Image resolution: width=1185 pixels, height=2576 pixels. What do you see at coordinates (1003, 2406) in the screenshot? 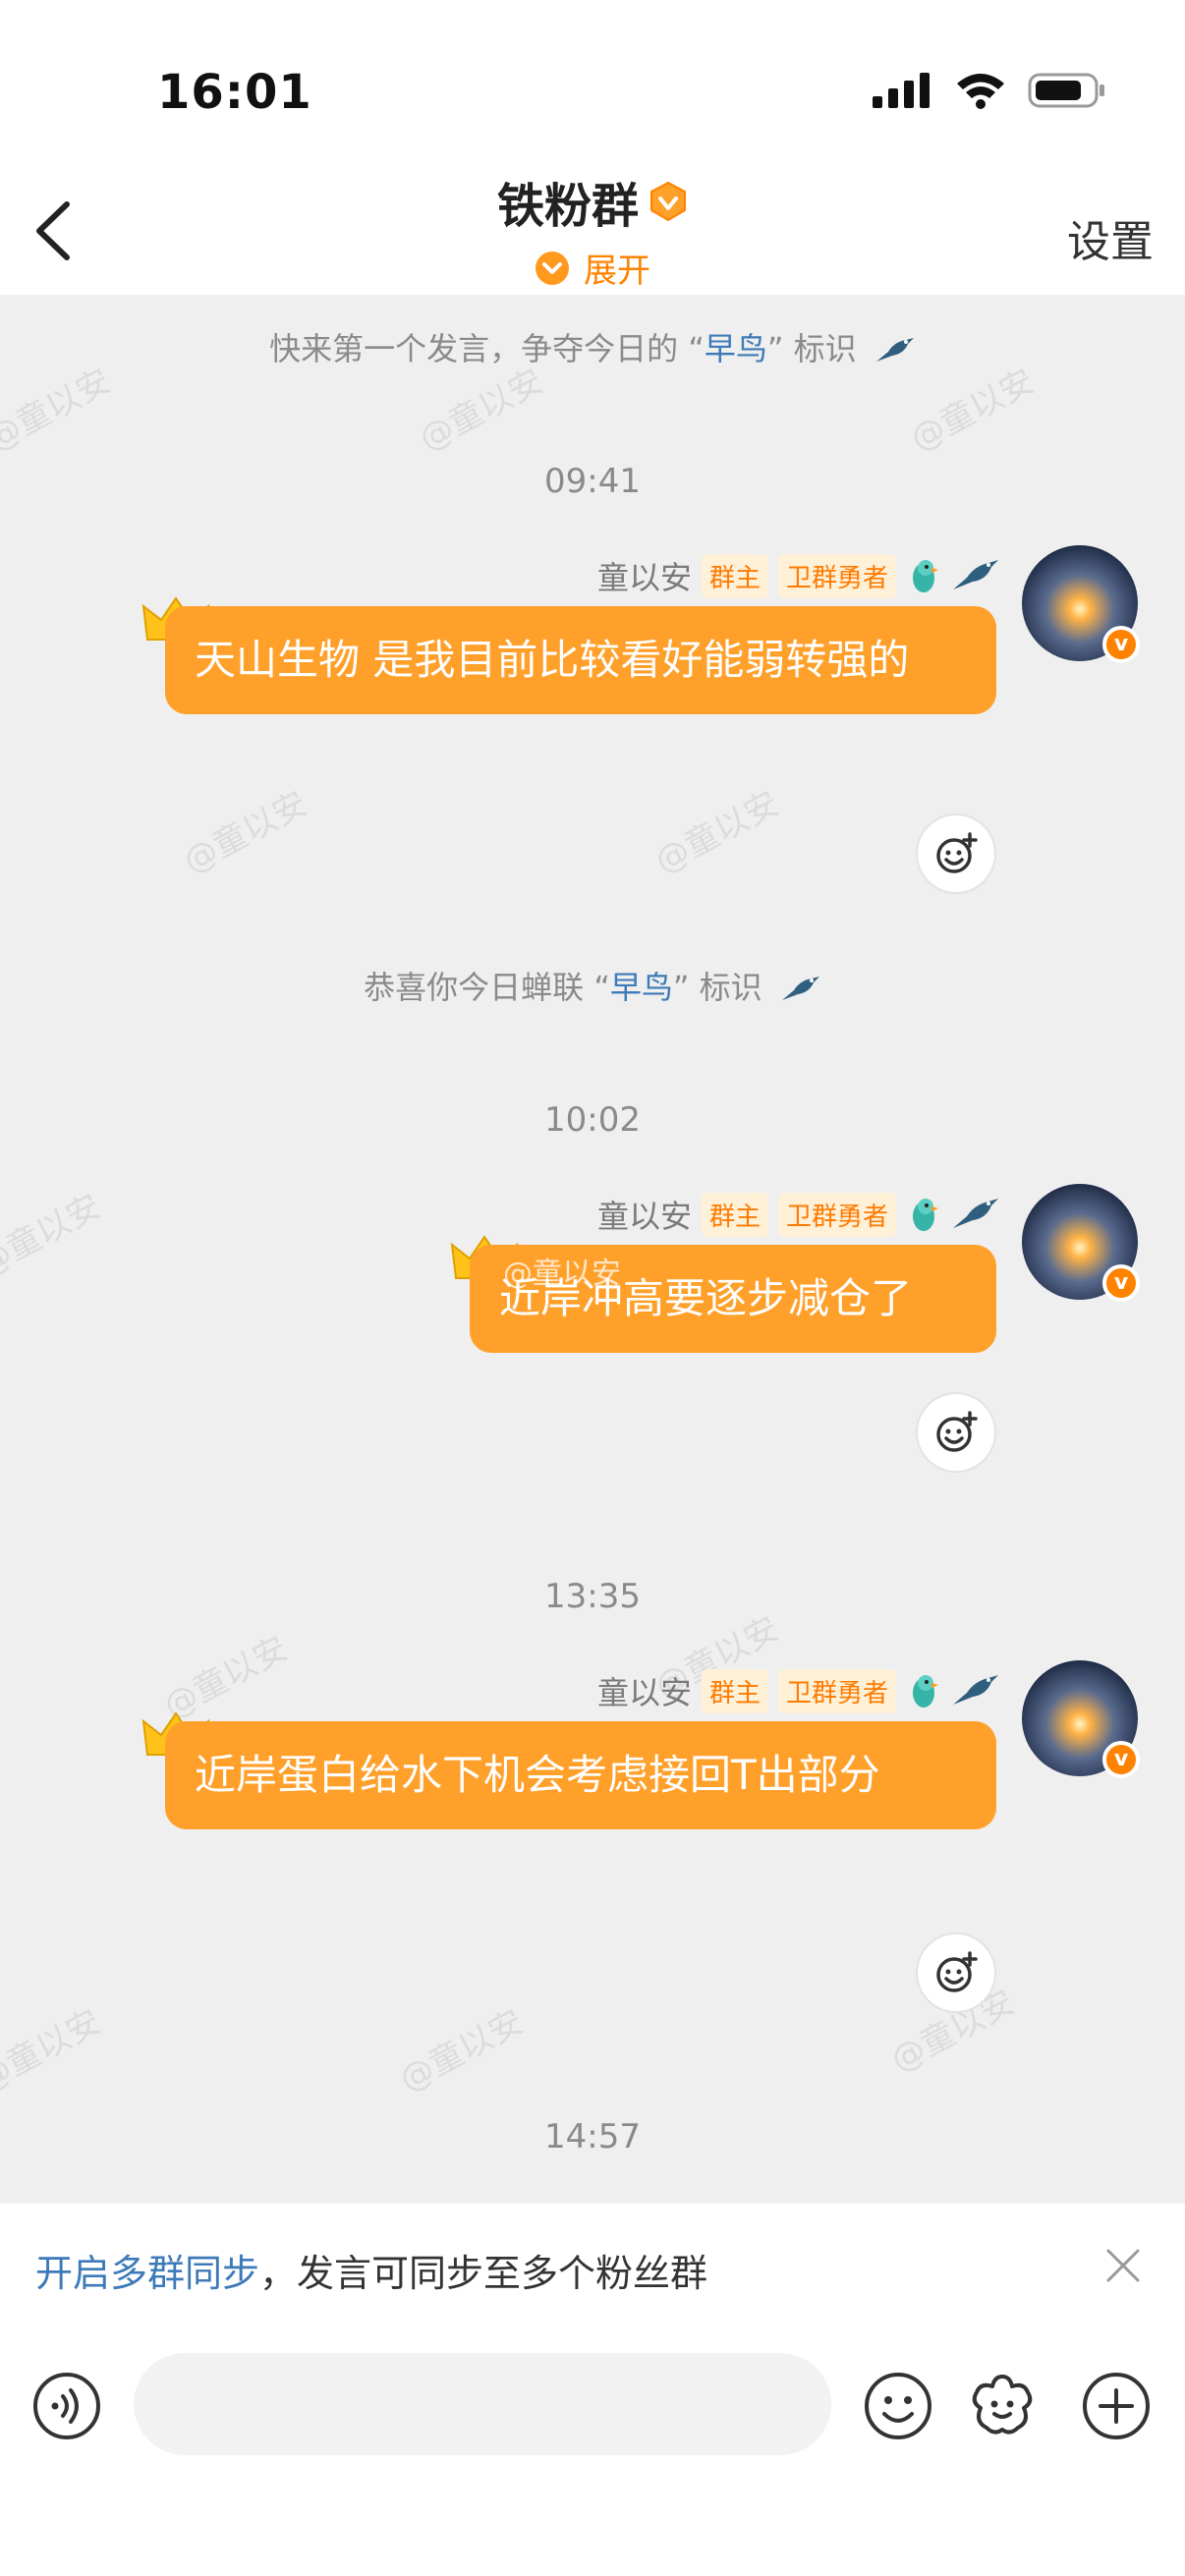
I see `sticker-icon` at bounding box center [1003, 2406].